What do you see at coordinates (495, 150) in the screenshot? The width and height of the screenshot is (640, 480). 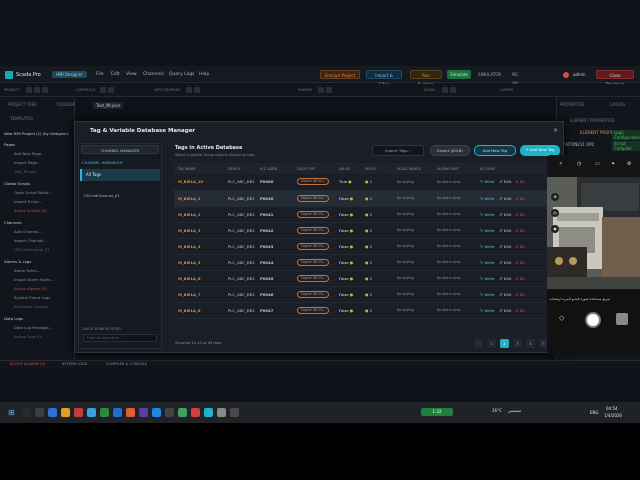 I see `add-row-button: Add New Tag` at bounding box center [495, 150].